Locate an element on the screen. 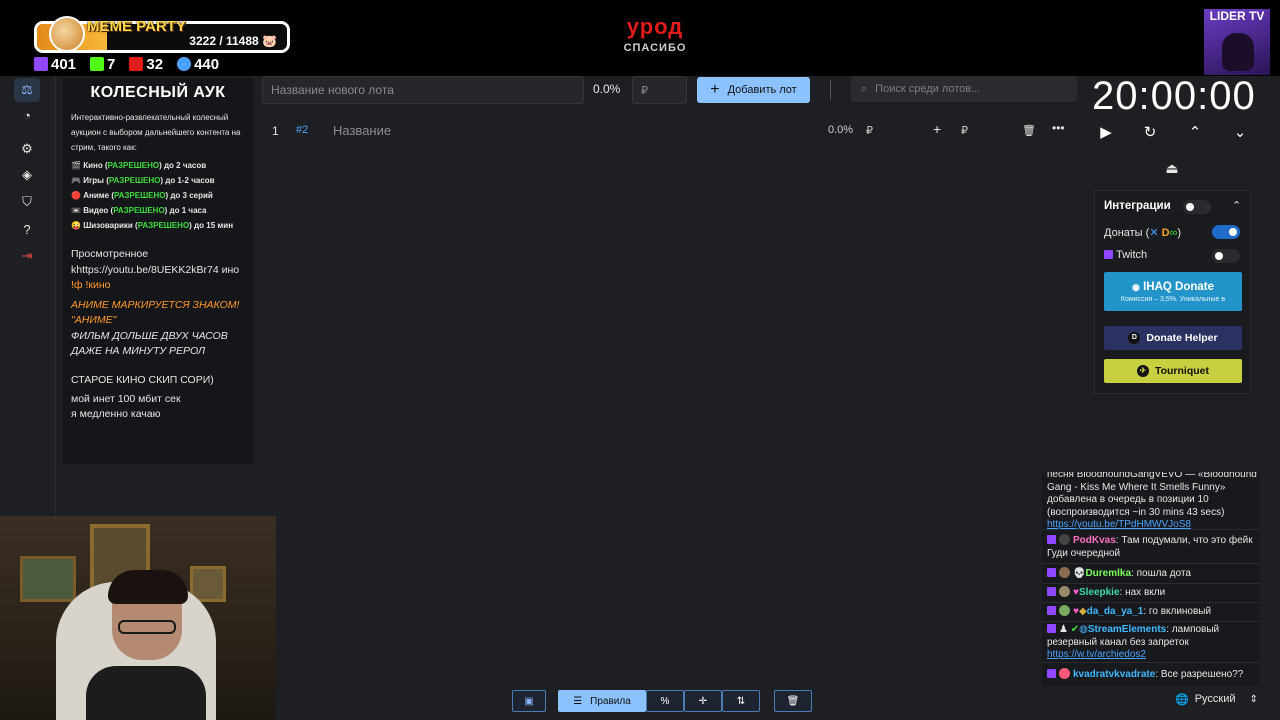  chat-message: ♥◆da_da_ya_1: го вклиновый is located at coordinates (1153, 612).